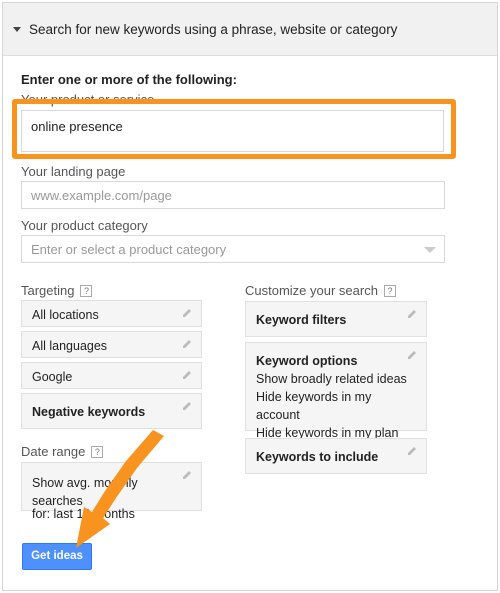 The width and height of the screenshot is (500, 593). What do you see at coordinates (111, 375) in the screenshot?
I see `targeting-network: Google` at bounding box center [111, 375].